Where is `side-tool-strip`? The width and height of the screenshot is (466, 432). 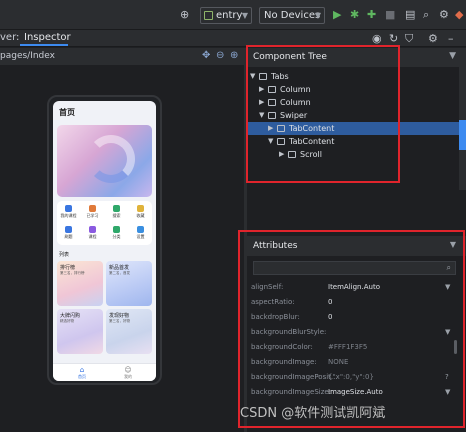 side-tool-strip is located at coordinates (462, 125).